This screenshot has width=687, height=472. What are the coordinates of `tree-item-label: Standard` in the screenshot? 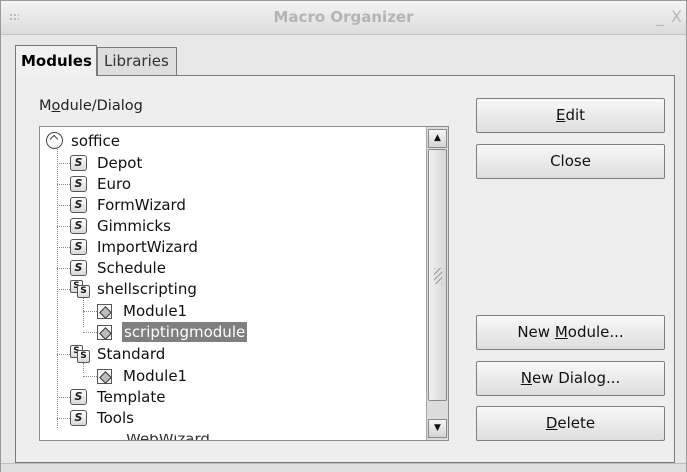 It's located at (131, 354).